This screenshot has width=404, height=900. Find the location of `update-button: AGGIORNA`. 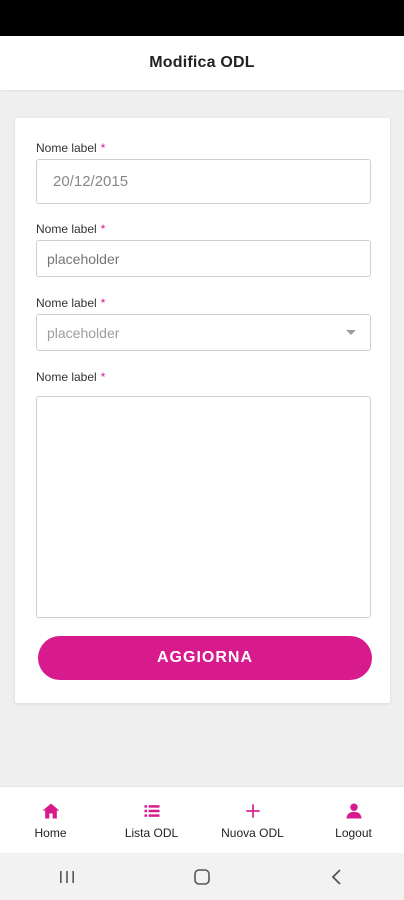

update-button: AGGIORNA is located at coordinates (205, 658).